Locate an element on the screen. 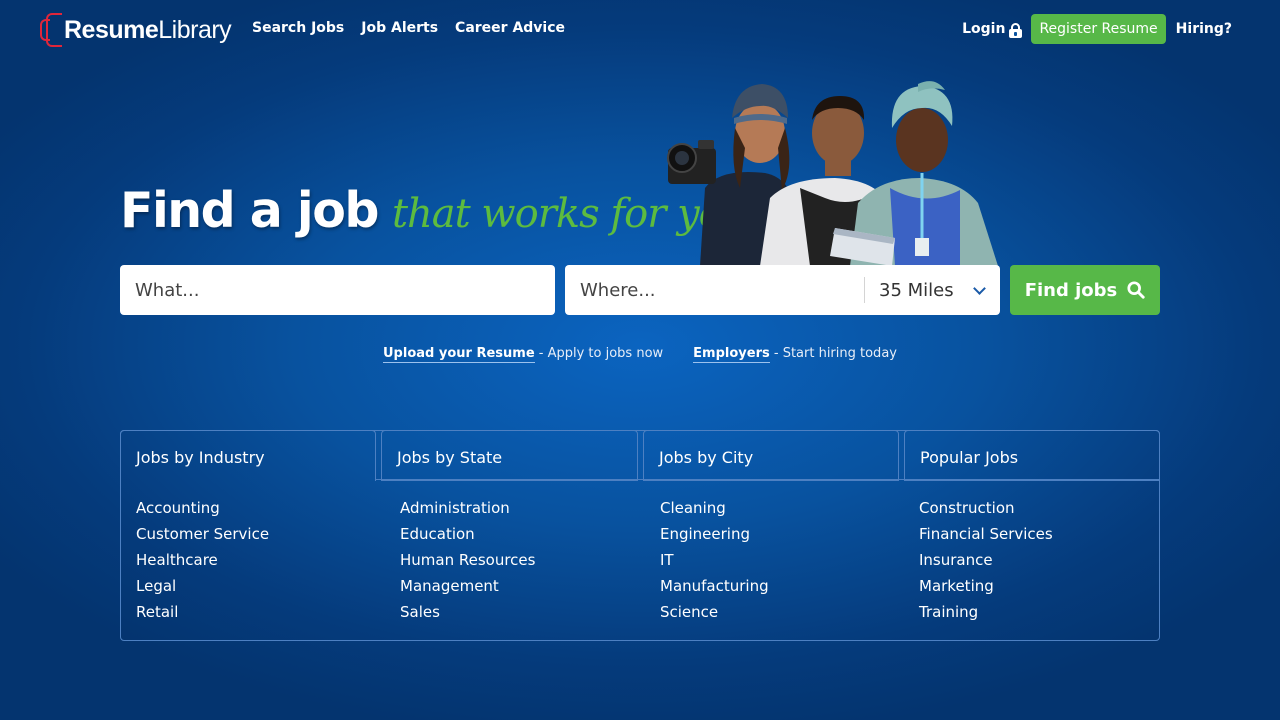  search-icon is located at coordinates (1136, 290).